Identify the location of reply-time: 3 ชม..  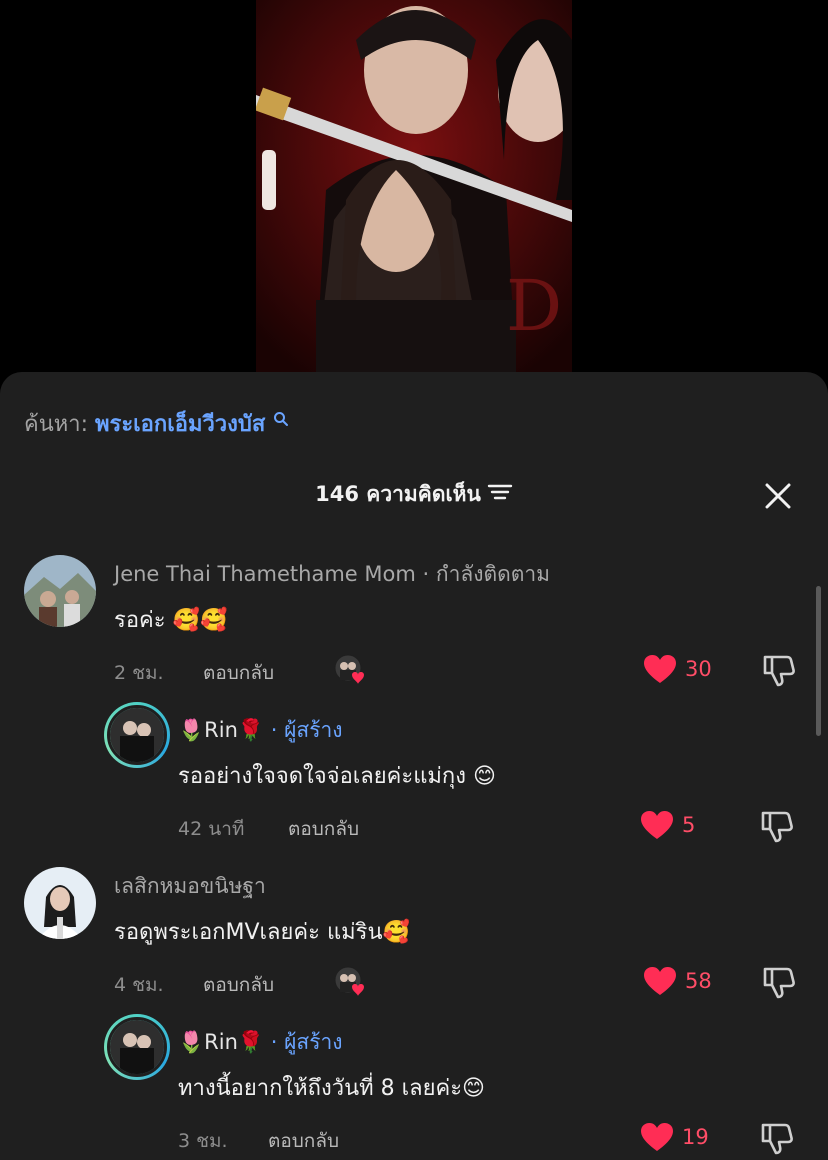
(203, 1141).